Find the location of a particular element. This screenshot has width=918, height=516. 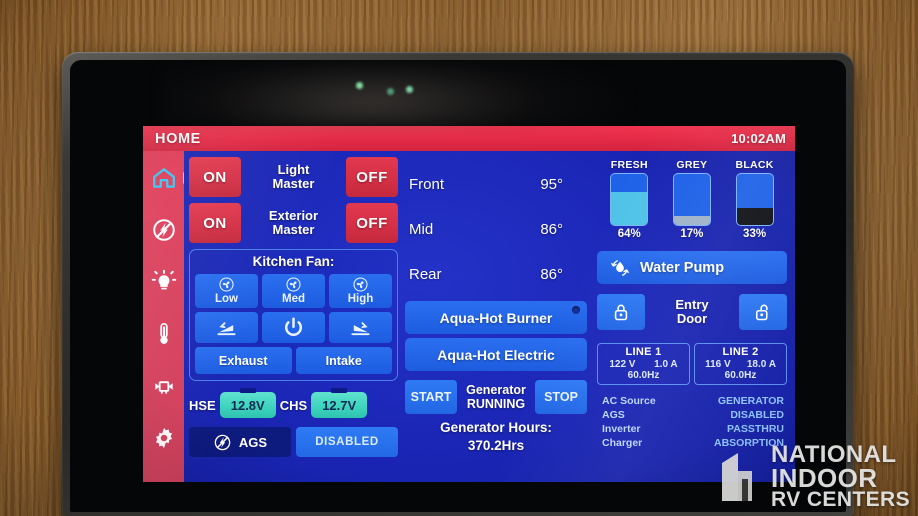

page-title: HOME is located at coordinates (178, 138).